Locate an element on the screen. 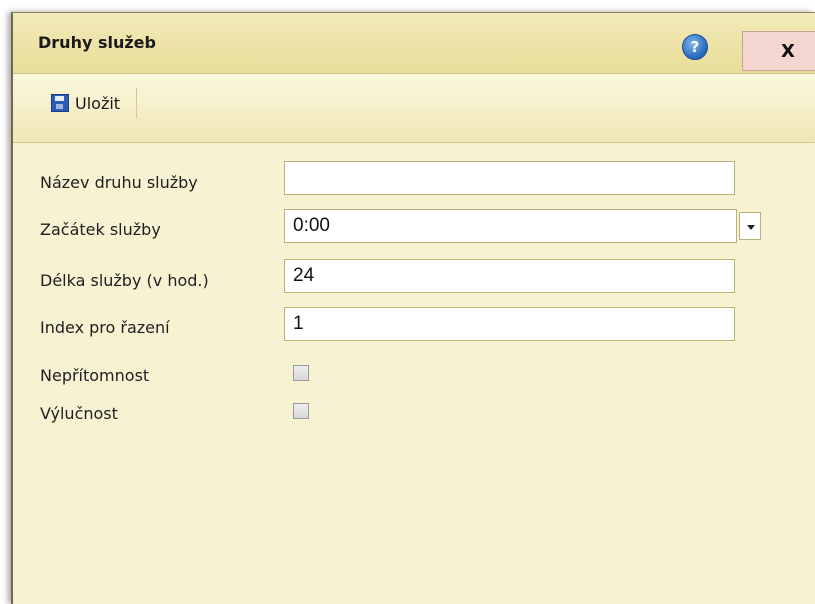  length-field: 24 is located at coordinates (509, 276).